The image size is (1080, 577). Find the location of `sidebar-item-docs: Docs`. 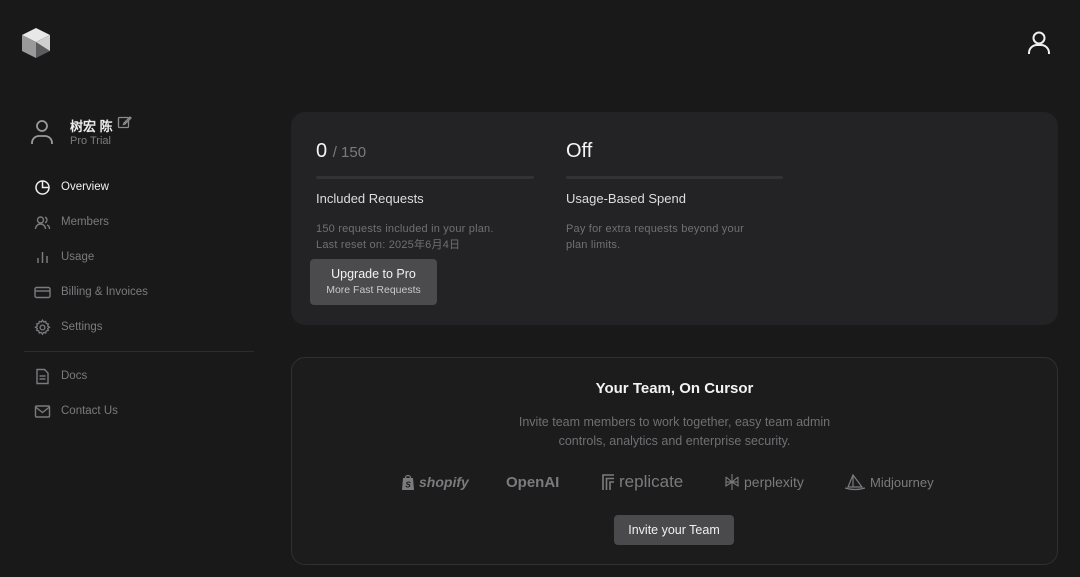

sidebar-item-docs: Docs is located at coordinates (60, 376).